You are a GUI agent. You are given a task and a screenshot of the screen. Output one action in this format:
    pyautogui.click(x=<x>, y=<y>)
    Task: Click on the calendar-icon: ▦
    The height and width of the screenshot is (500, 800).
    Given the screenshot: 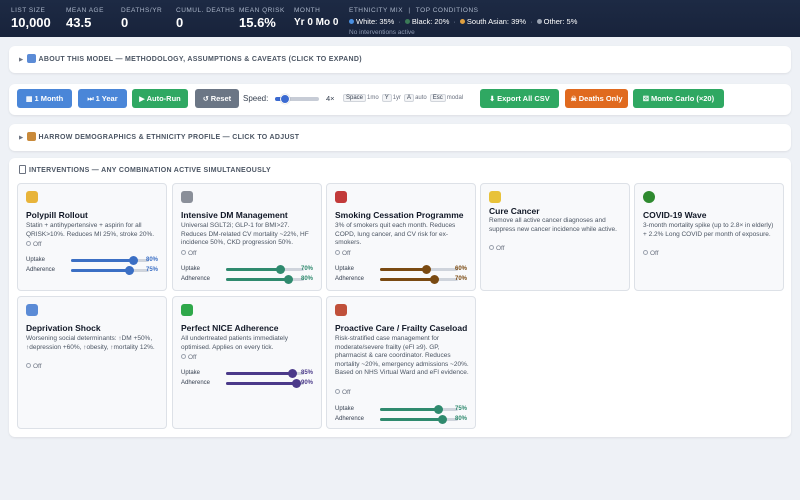 What is the action you would take?
    pyautogui.click(x=29, y=99)
    